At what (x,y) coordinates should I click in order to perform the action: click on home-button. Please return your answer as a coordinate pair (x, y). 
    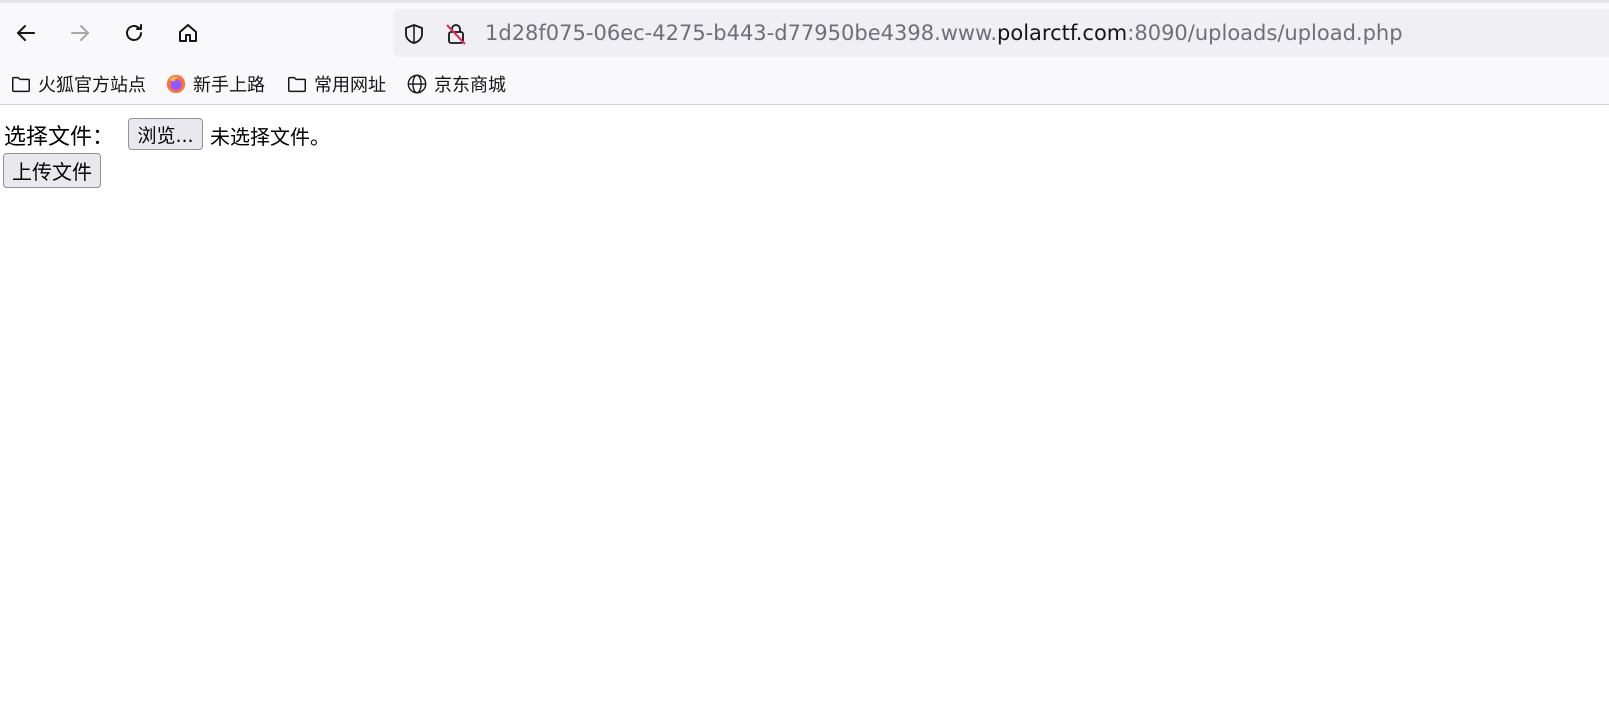
    Looking at the image, I should click on (188, 33).